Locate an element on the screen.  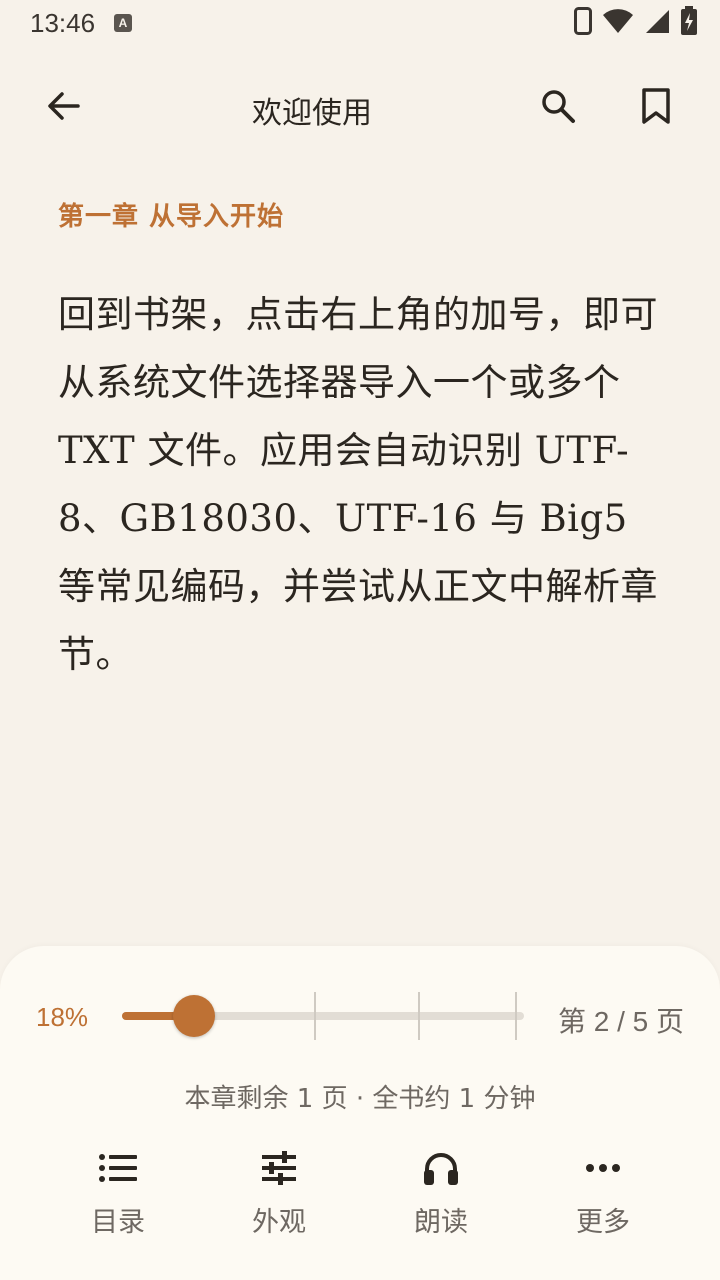
bookmark-icon is located at coordinates (656, 106).